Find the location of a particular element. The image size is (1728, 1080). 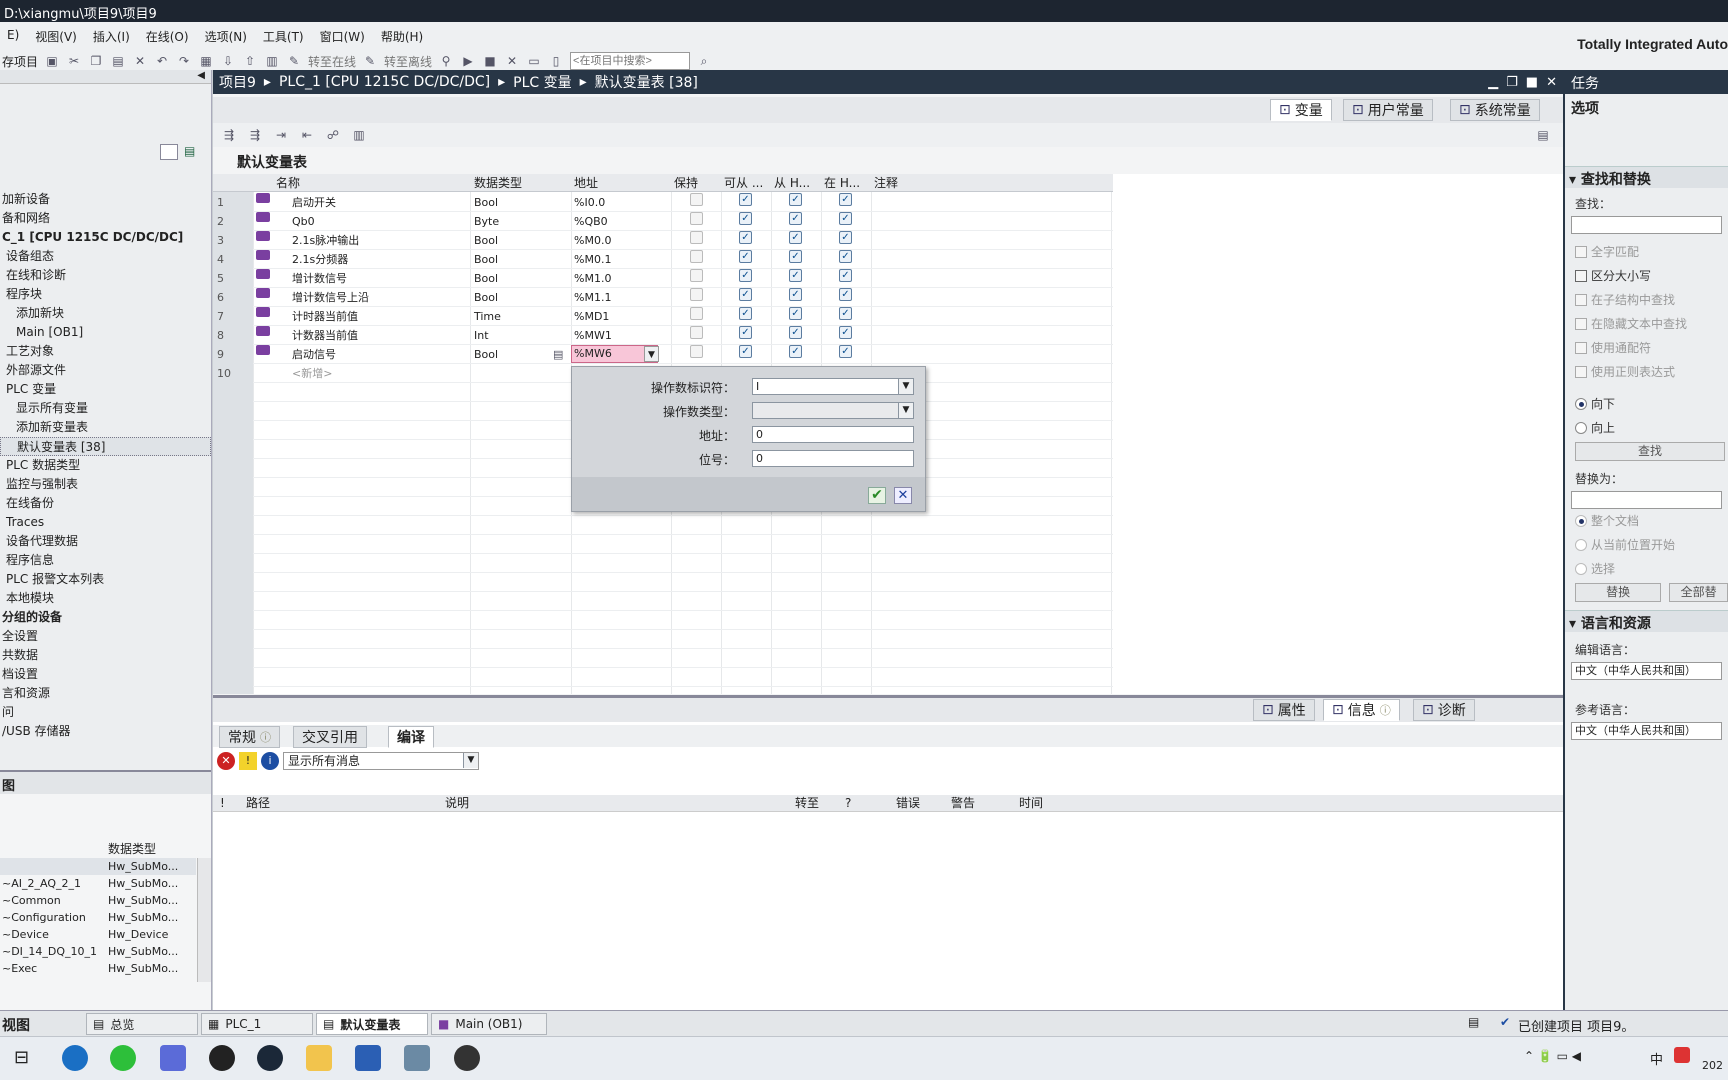

replace-button: 替换 is located at coordinates (1618, 592).